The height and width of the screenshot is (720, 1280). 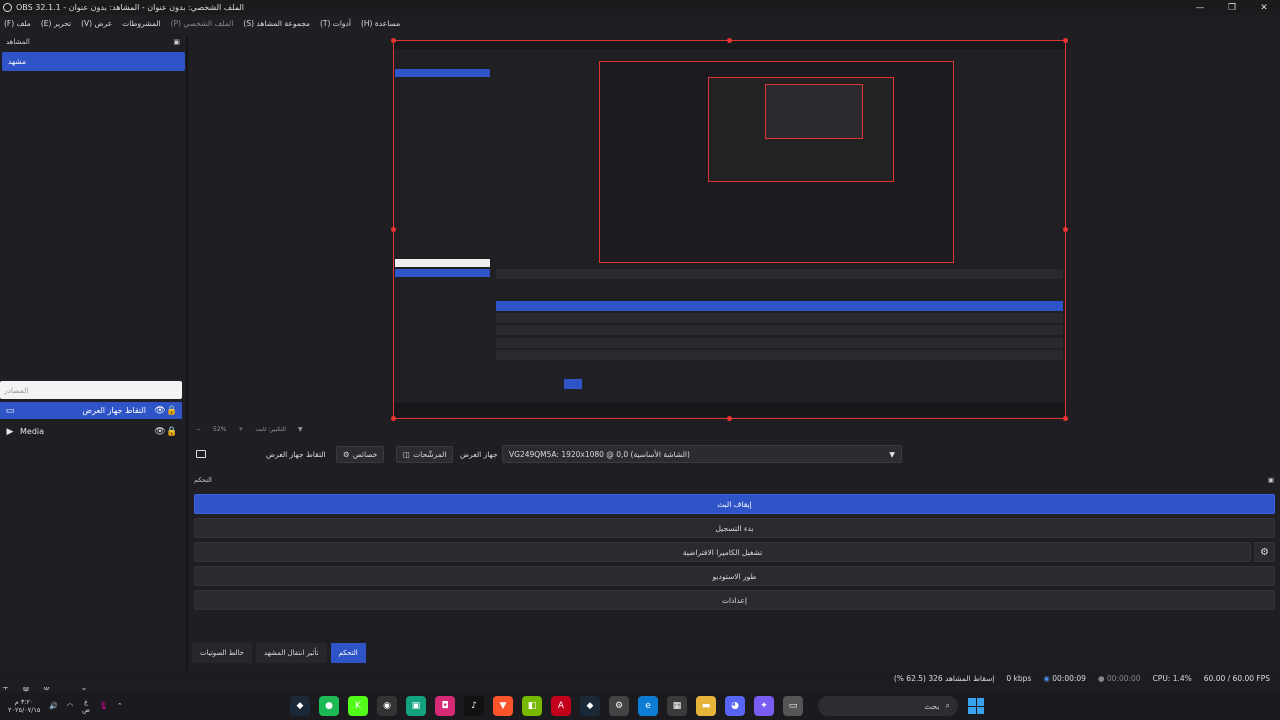 What do you see at coordinates (503, 706) in the screenshot?
I see `brave-icon: ▼` at bounding box center [503, 706].